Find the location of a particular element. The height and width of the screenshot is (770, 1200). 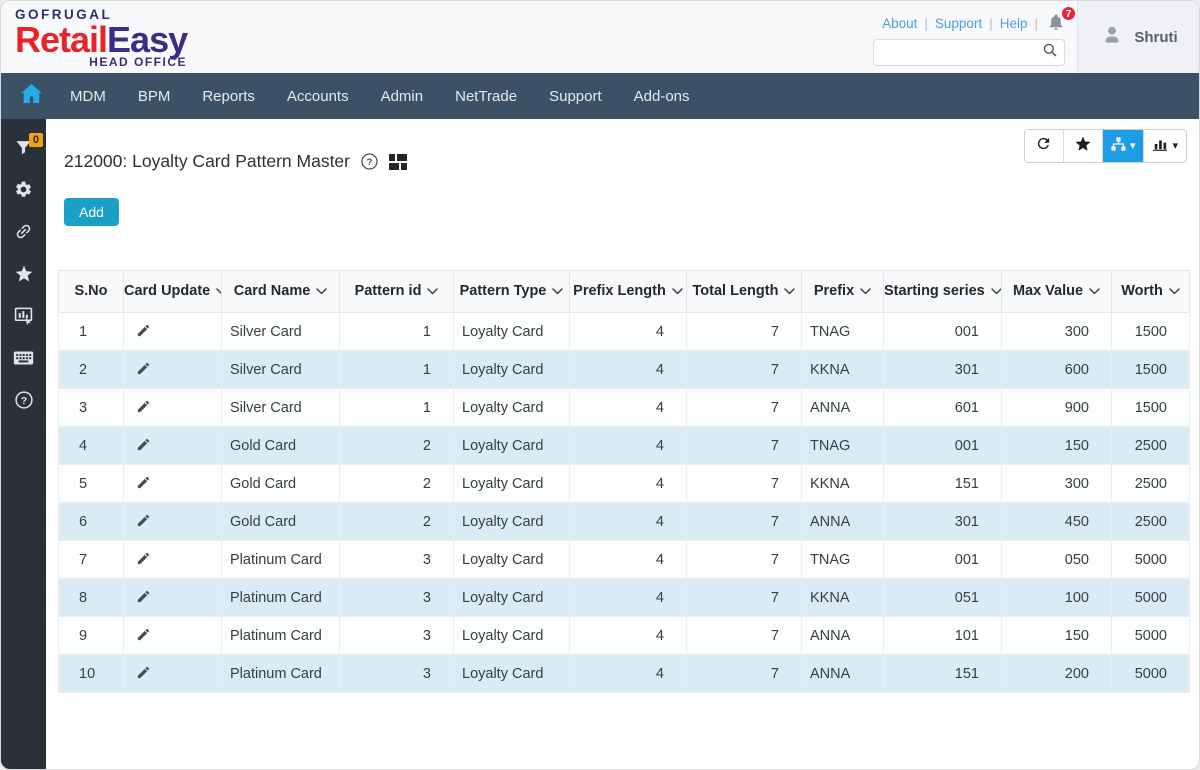

nav-item-add-ons: Add-ons is located at coordinates (662, 96).